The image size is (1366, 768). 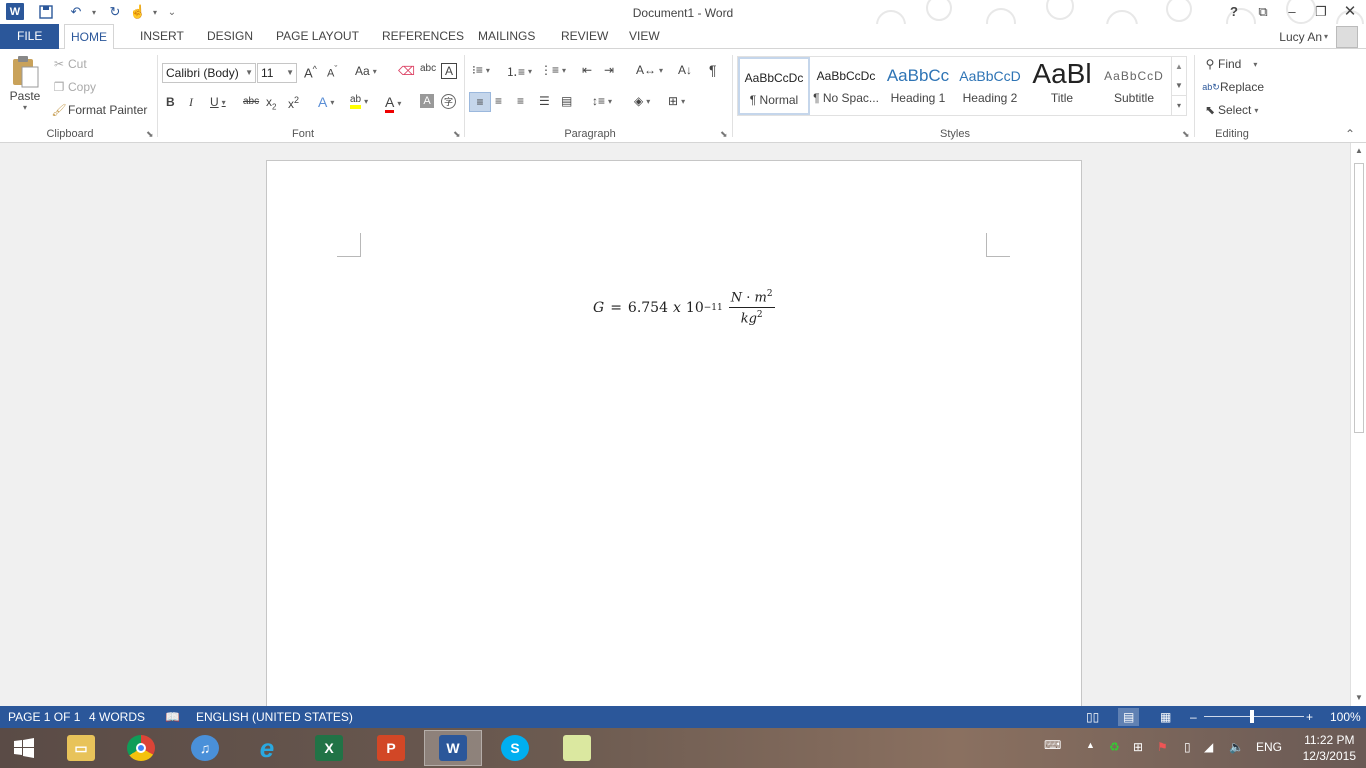 What do you see at coordinates (649, 70) in the screenshot?
I see `text-direction-button: A↔ ▾` at bounding box center [649, 70].